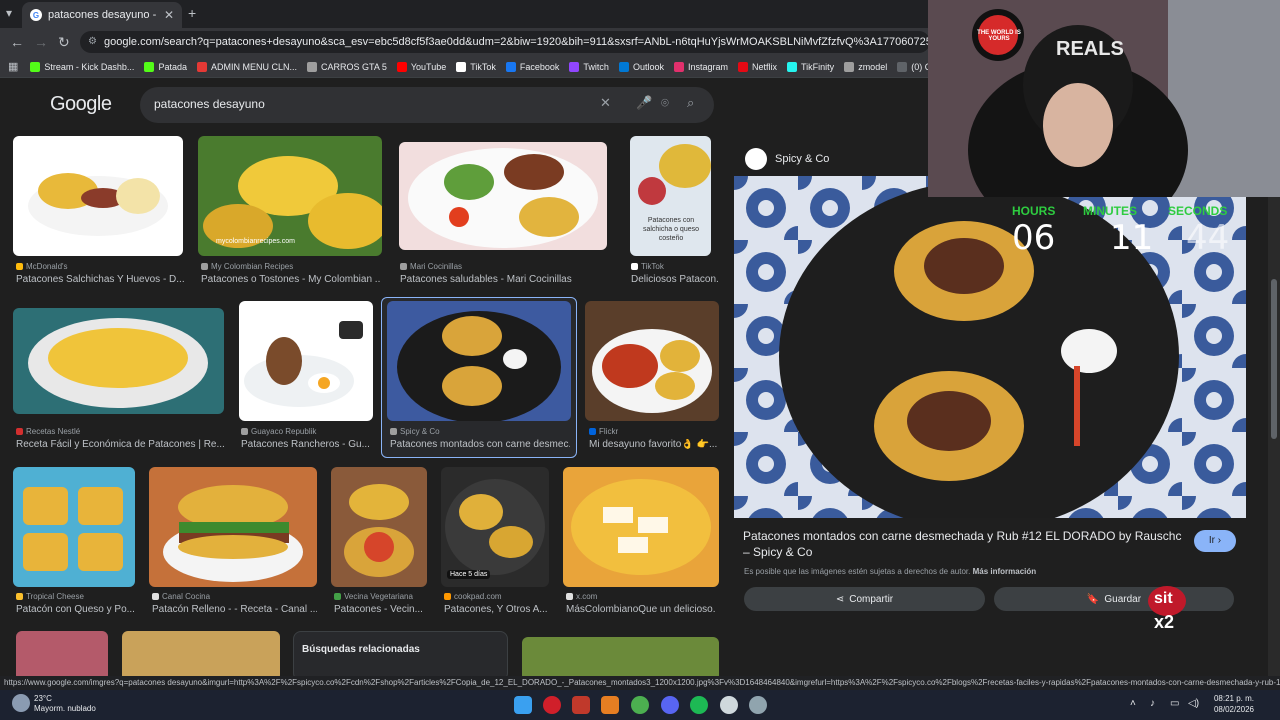 The width and height of the screenshot is (1280, 720). I want to click on related-searches-box: Búsquedas relacionadas, so click(400, 653).